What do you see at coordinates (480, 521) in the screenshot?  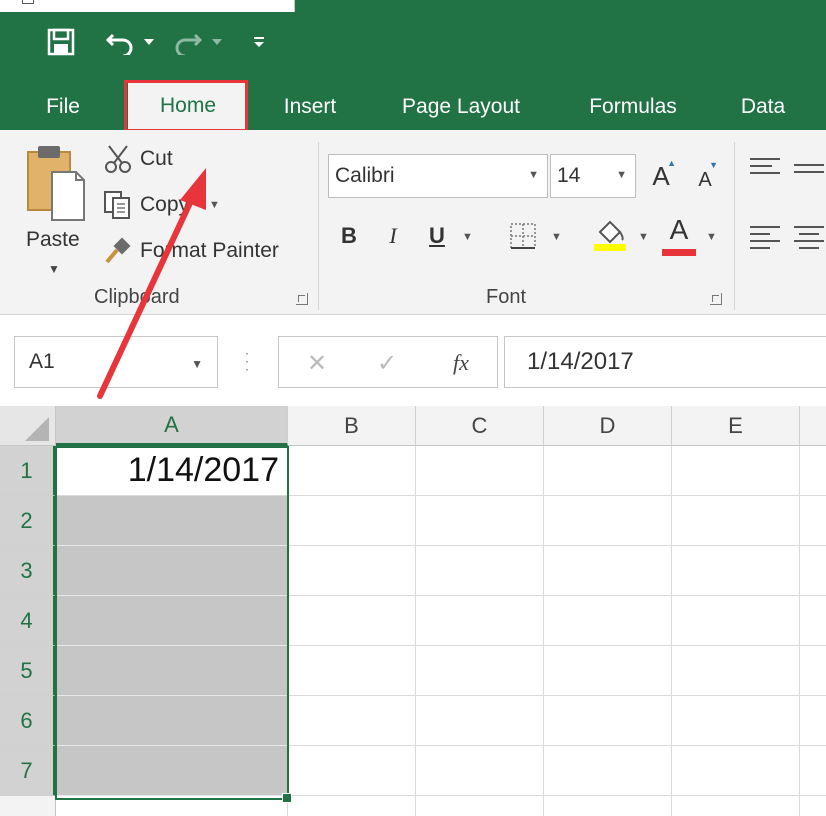 I see `cell-c2` at bounding box center [480, 521].